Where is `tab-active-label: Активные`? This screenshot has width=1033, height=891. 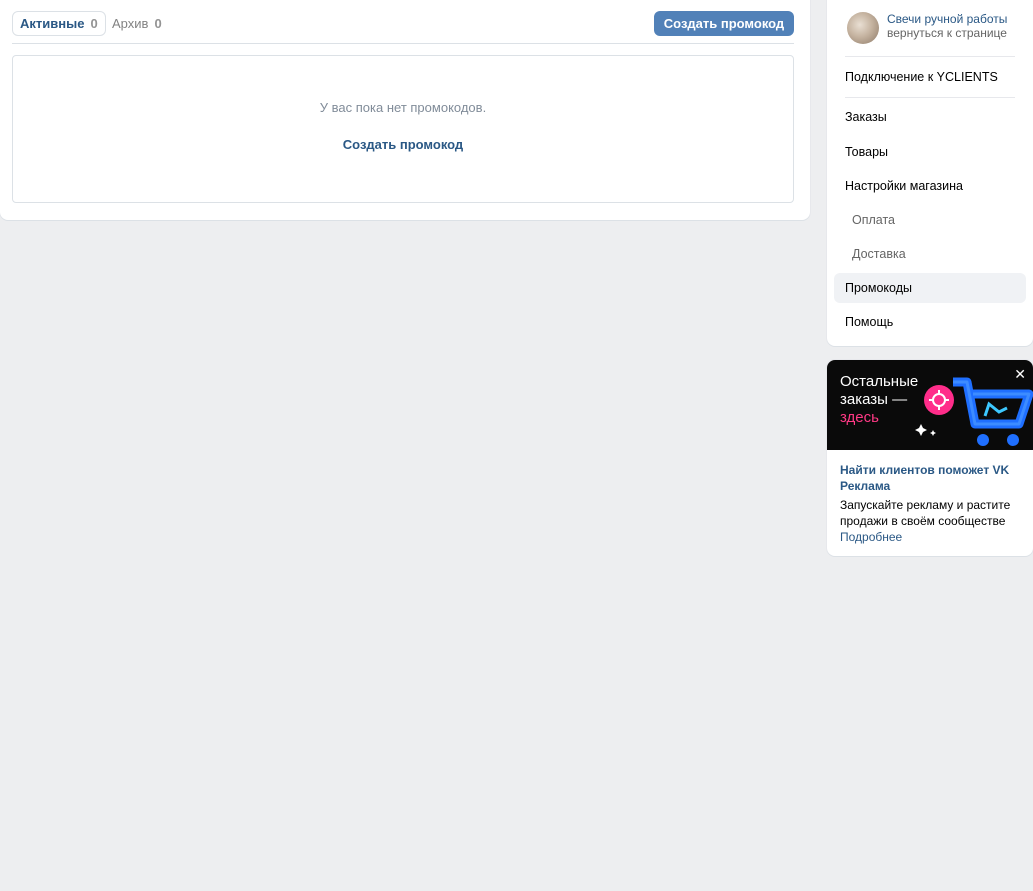
tab-active-label: Активные is located at coordinates (52, 23).